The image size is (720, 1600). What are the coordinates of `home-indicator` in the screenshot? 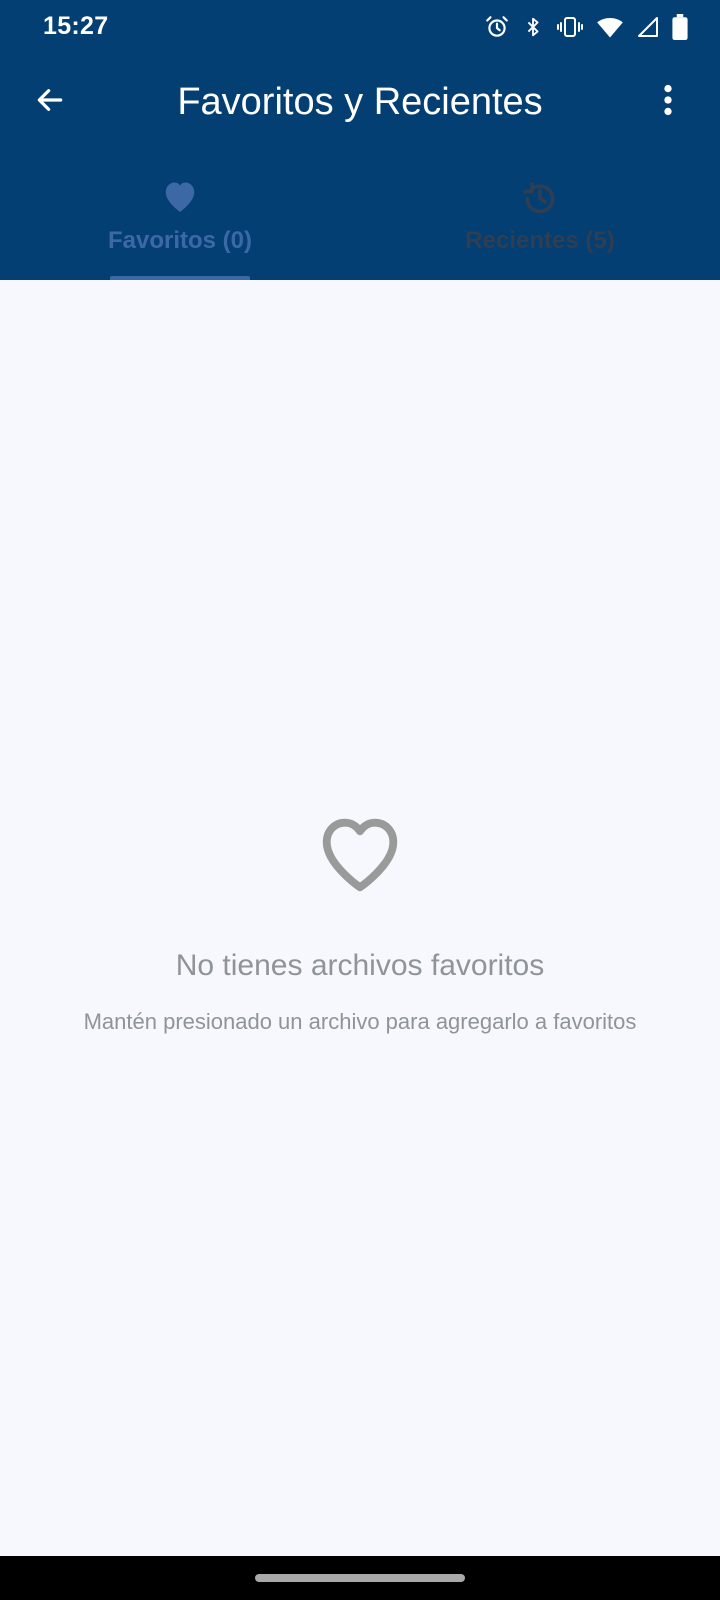 It's located at (360, 1578).